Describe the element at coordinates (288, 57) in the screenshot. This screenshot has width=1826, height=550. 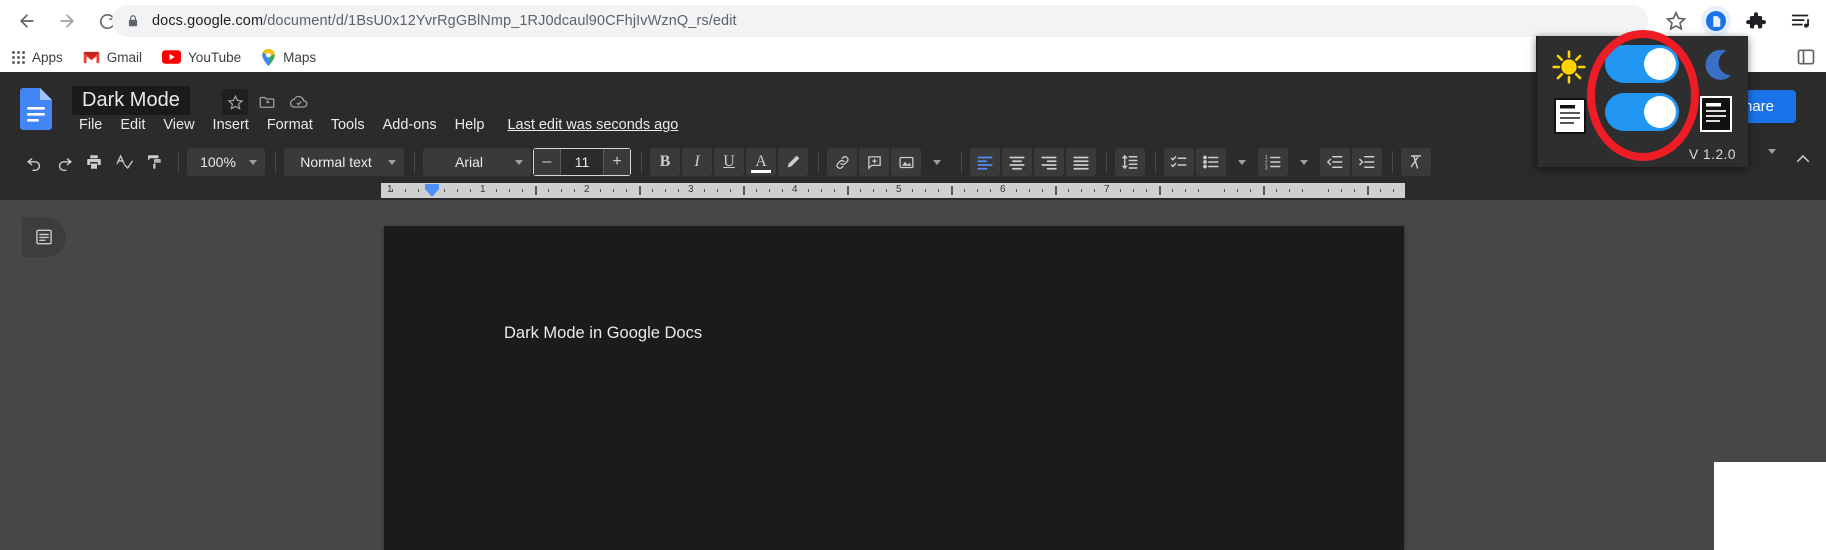
I see `bookmark-maps: Maps` at that location.